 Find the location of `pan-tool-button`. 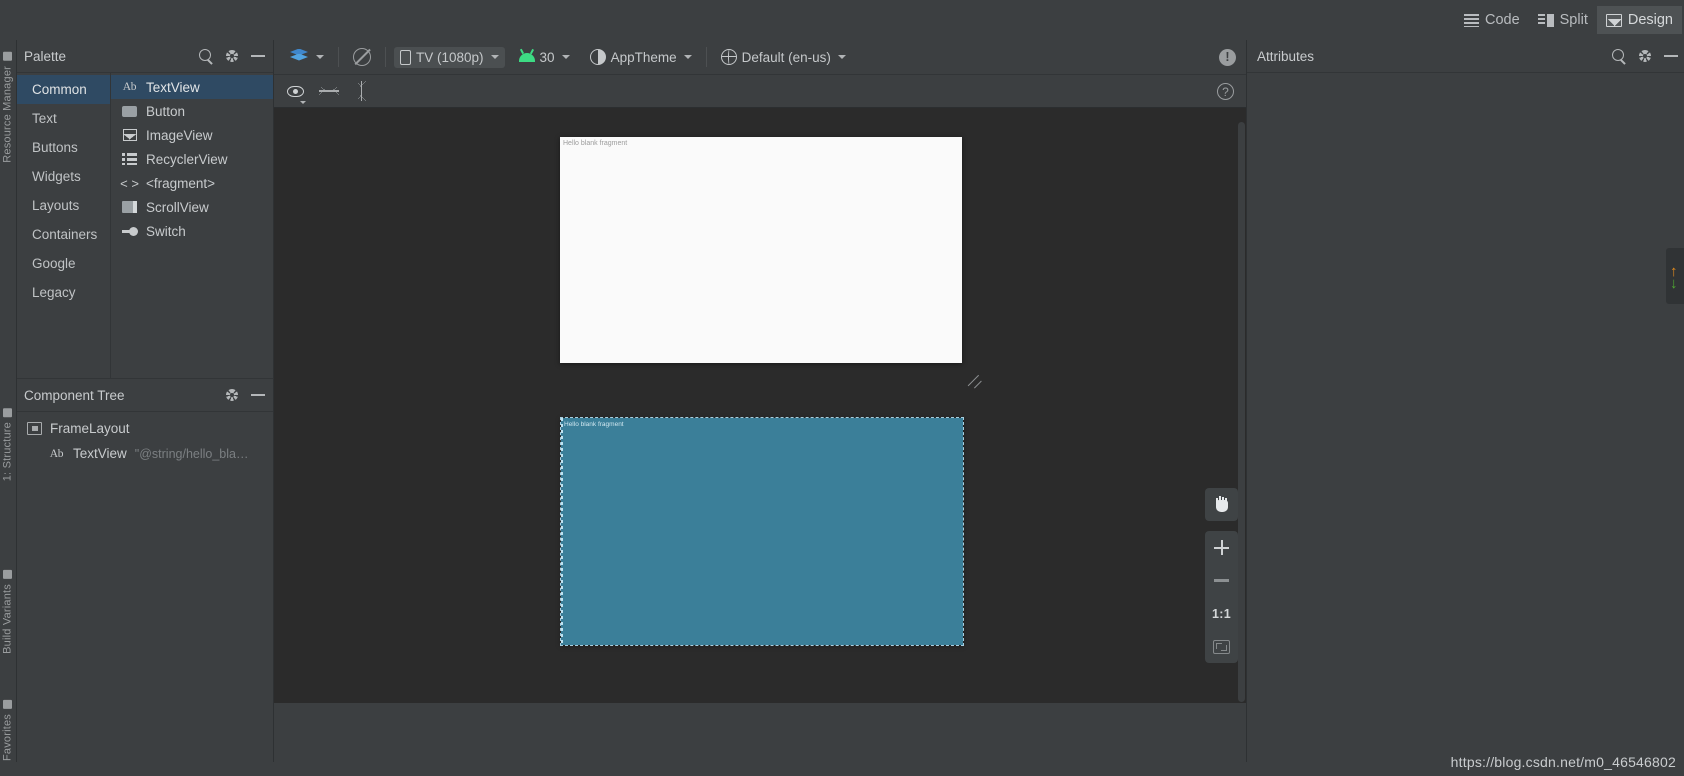

pan-tool-button is located at coordinates (1221, 504).